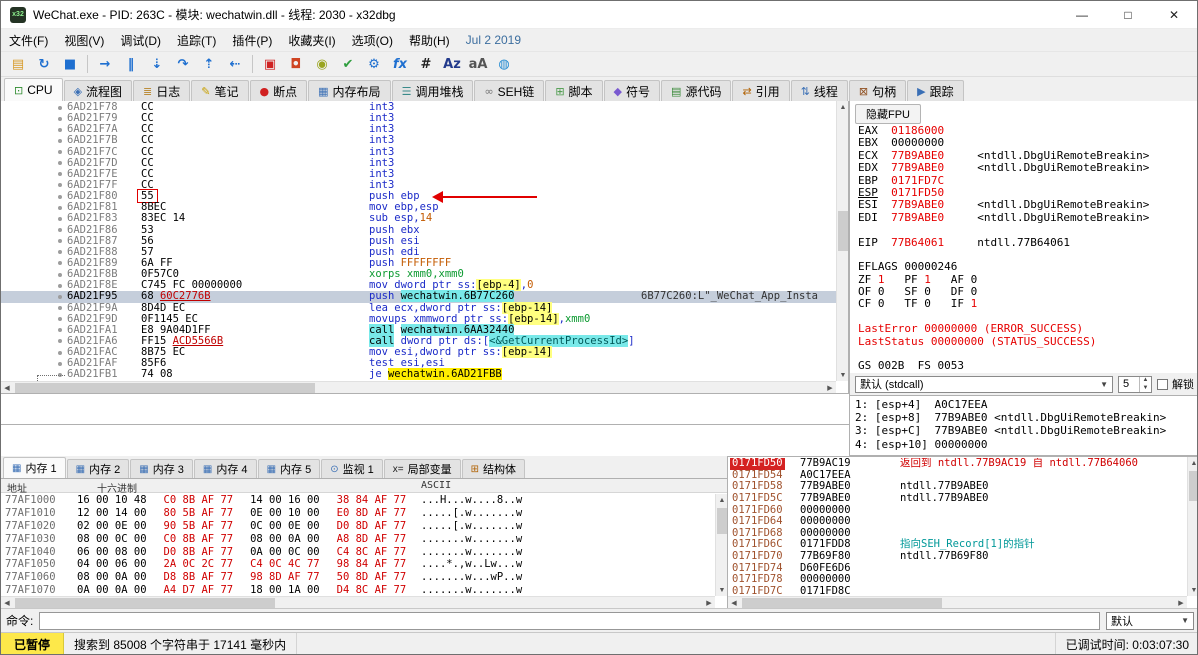 This screenshot has height=655, width=1198. I want to click on tab-threads: ⇅ 线程, so click(819, 90).